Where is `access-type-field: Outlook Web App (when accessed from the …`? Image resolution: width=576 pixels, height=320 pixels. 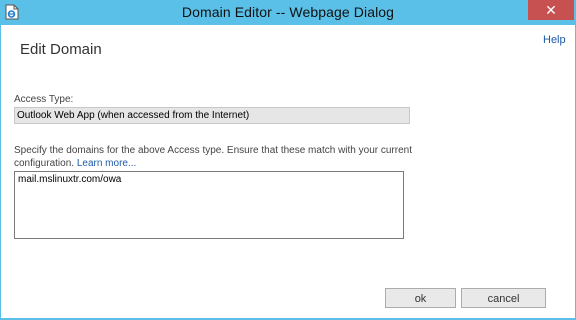 access-type-field: Outlook Web App (when accessed from the … is located at coordinates (212, 115).